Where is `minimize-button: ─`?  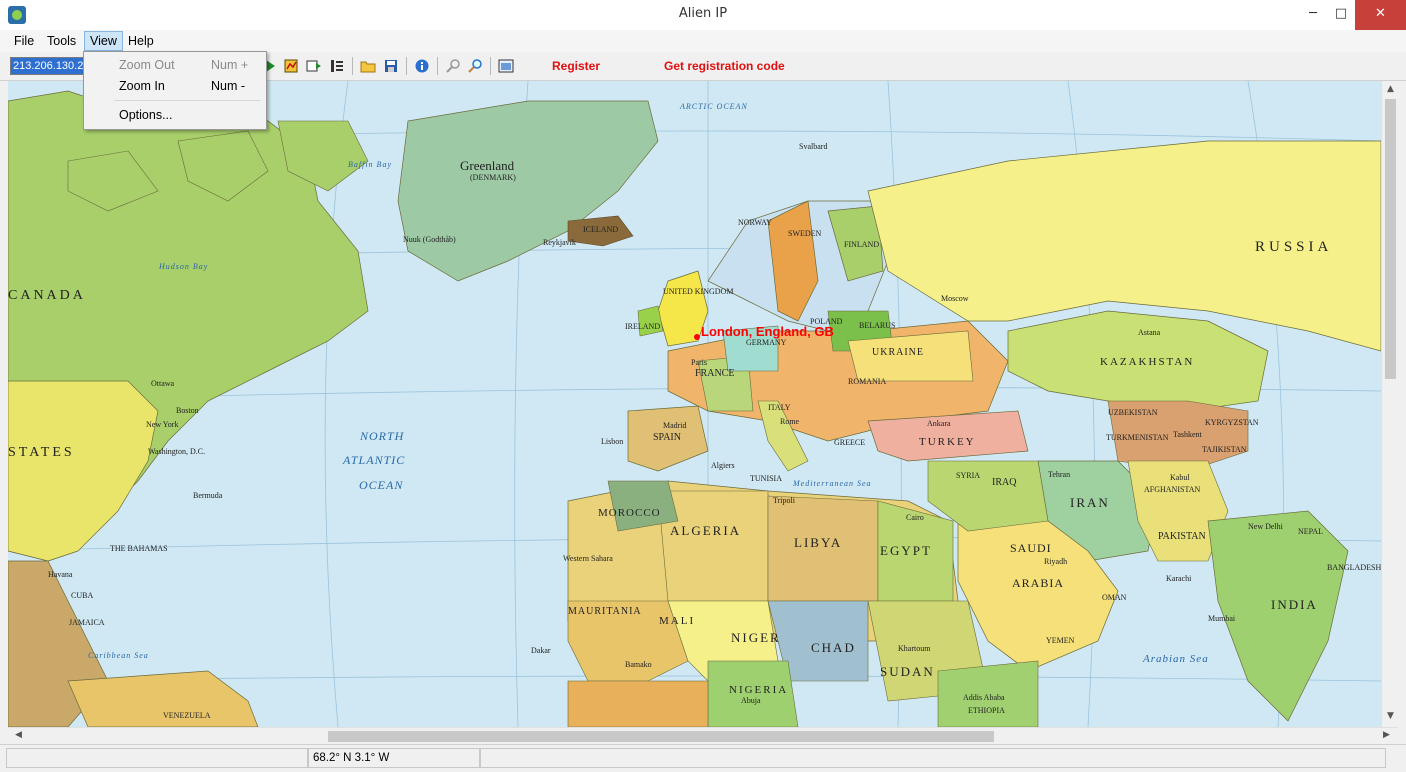
minimize-button: ─ is located at coordinates (1313, 15).